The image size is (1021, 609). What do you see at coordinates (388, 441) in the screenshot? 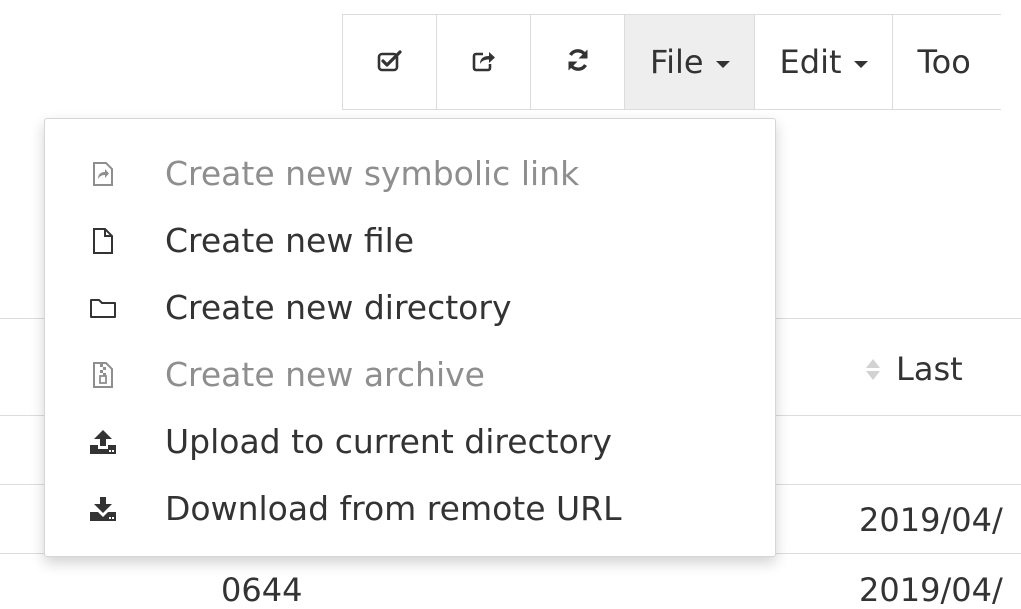
I see `menu-item-label: Upload to current directory` at bounding box center [388, 441].